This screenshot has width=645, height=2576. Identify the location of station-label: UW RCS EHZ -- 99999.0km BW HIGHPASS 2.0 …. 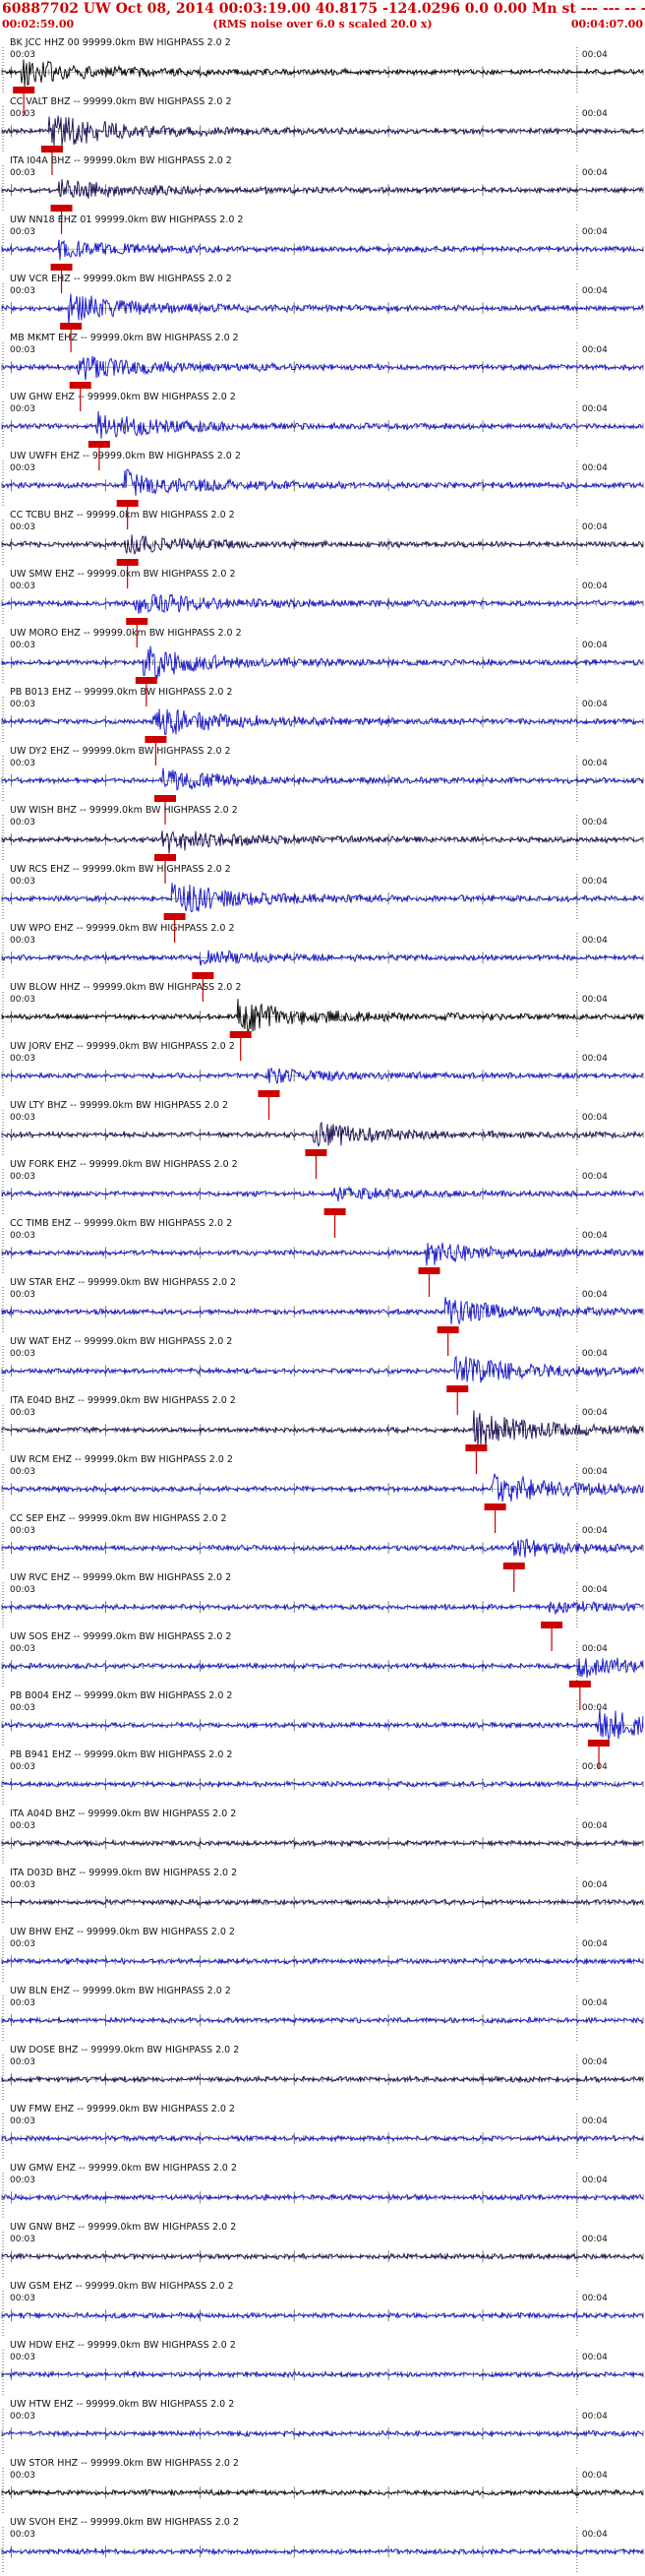
(120, 869).